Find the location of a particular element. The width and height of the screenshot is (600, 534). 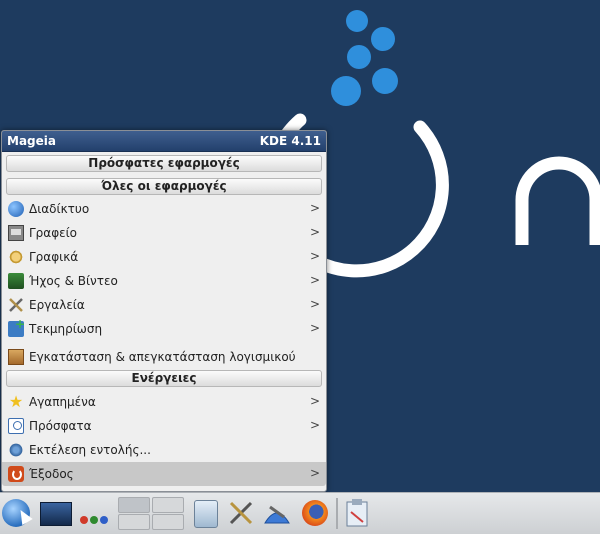

show-desktop-icon is located at coordinates (56, 514).